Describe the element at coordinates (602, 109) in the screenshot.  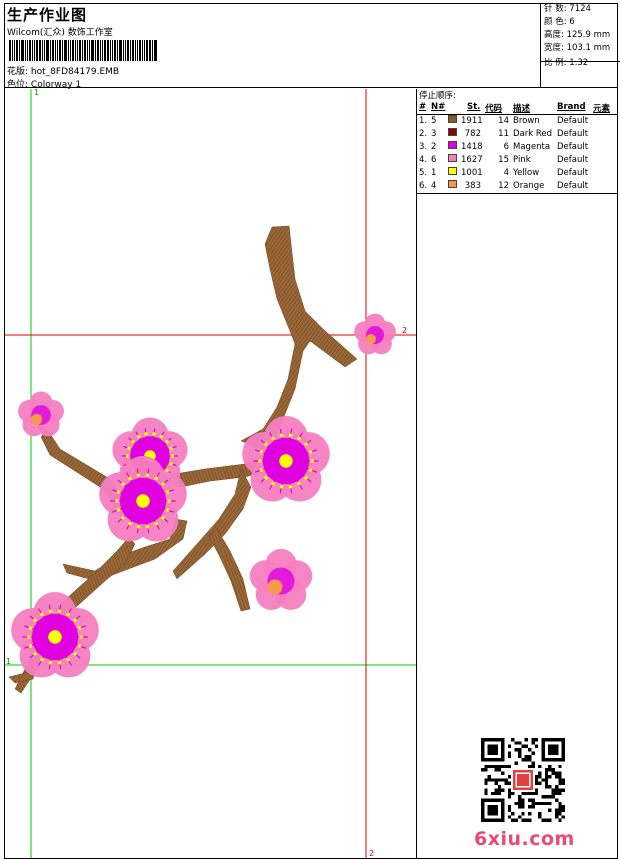
I see `col-element: 元素` at that location.